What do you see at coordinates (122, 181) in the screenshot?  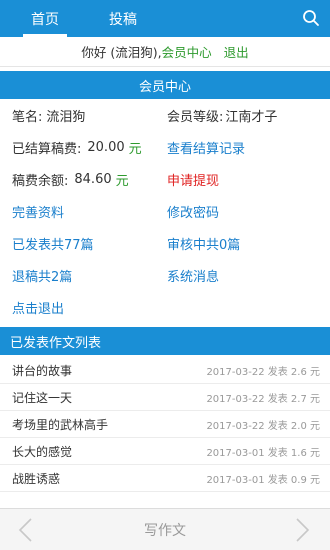 I see `balance-unit: 元` at bounding box center [122, 181].